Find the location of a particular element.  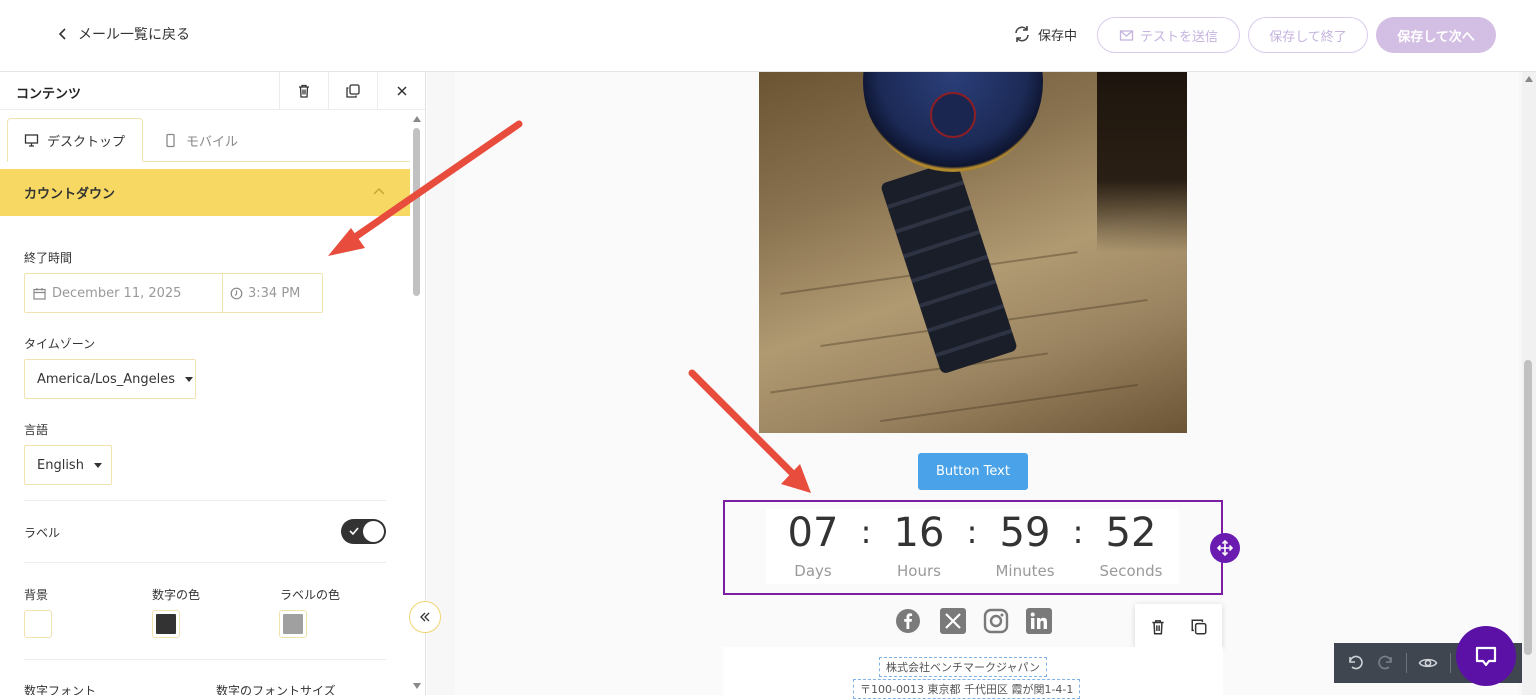

device-tabs: デスクトップ モバイル is located at coordinates (208, 140).